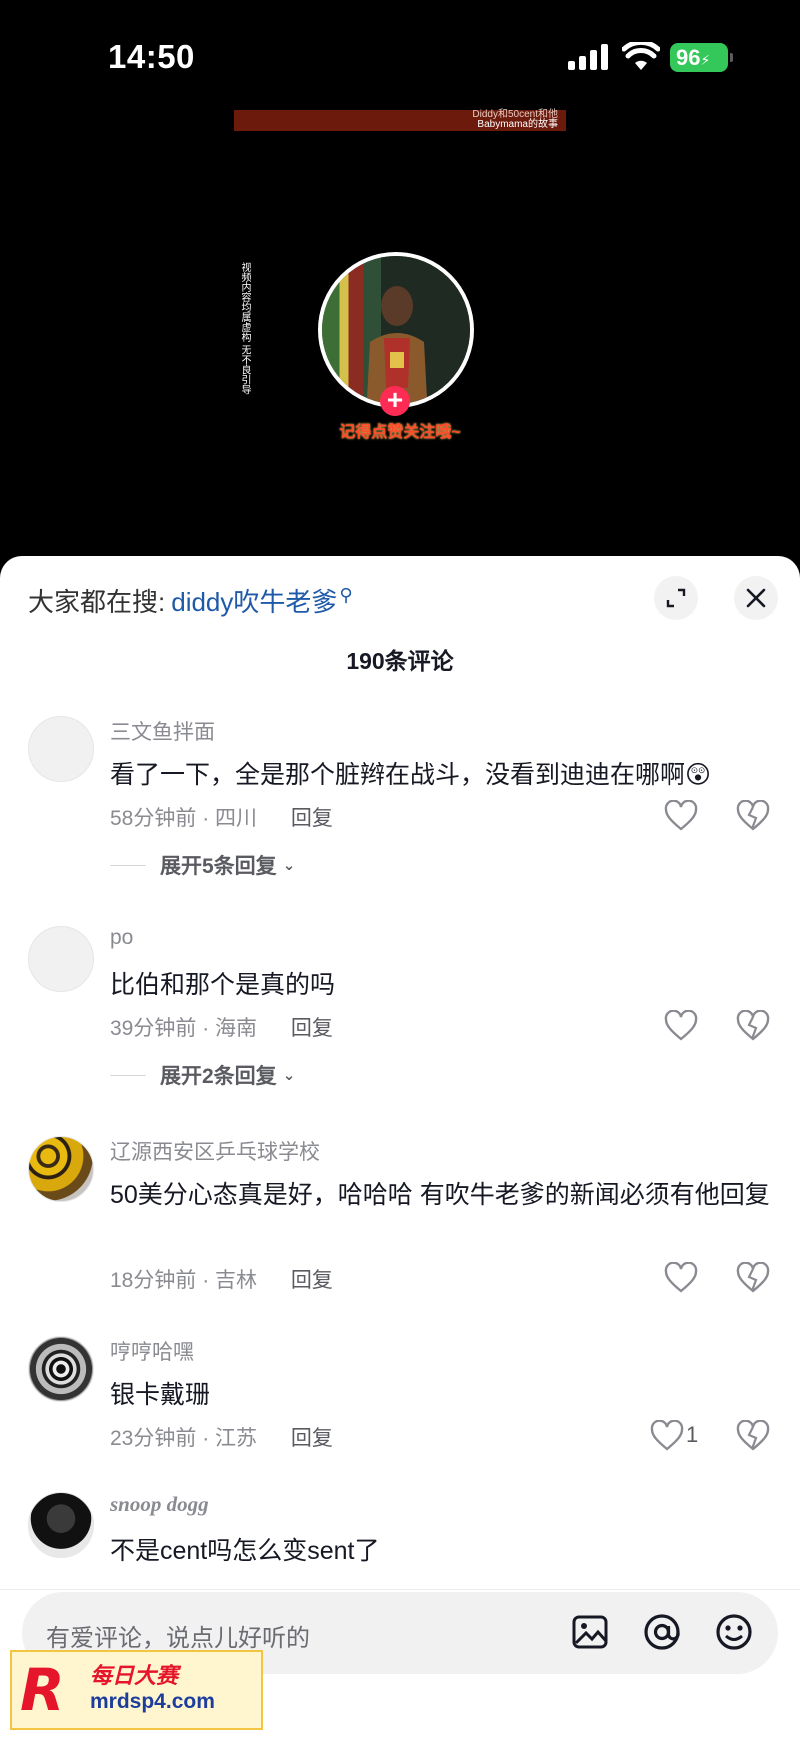 The width and height of the screenshot is (800, 1738). I want to click on search-icon: ⚲, so click(346, 594).